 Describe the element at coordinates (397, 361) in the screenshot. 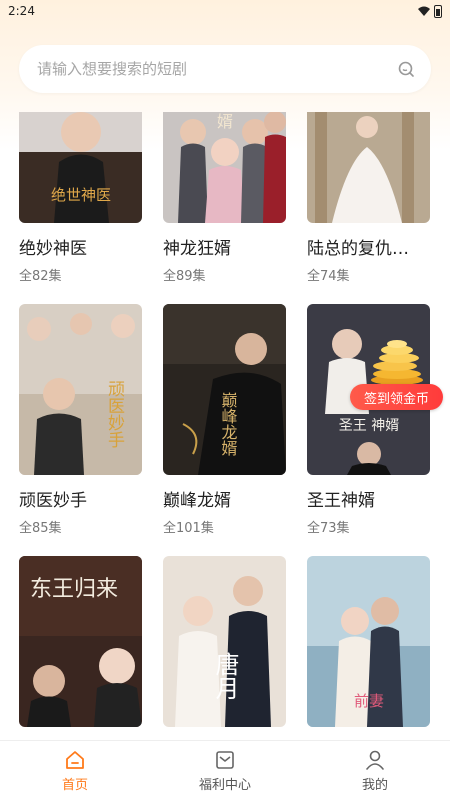

I see `coin-stack-icon` at that location.